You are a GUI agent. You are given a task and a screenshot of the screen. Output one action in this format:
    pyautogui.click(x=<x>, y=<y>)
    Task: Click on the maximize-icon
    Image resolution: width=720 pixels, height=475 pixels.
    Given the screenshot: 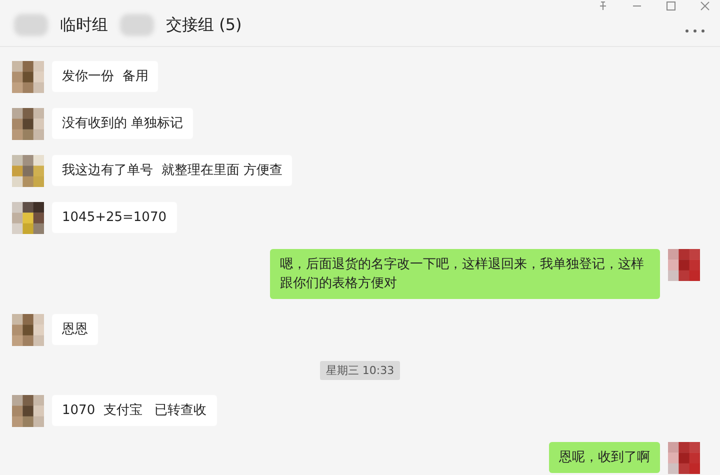 What is the action you would take?
    pyautogui.click(x=671, y=6)
    